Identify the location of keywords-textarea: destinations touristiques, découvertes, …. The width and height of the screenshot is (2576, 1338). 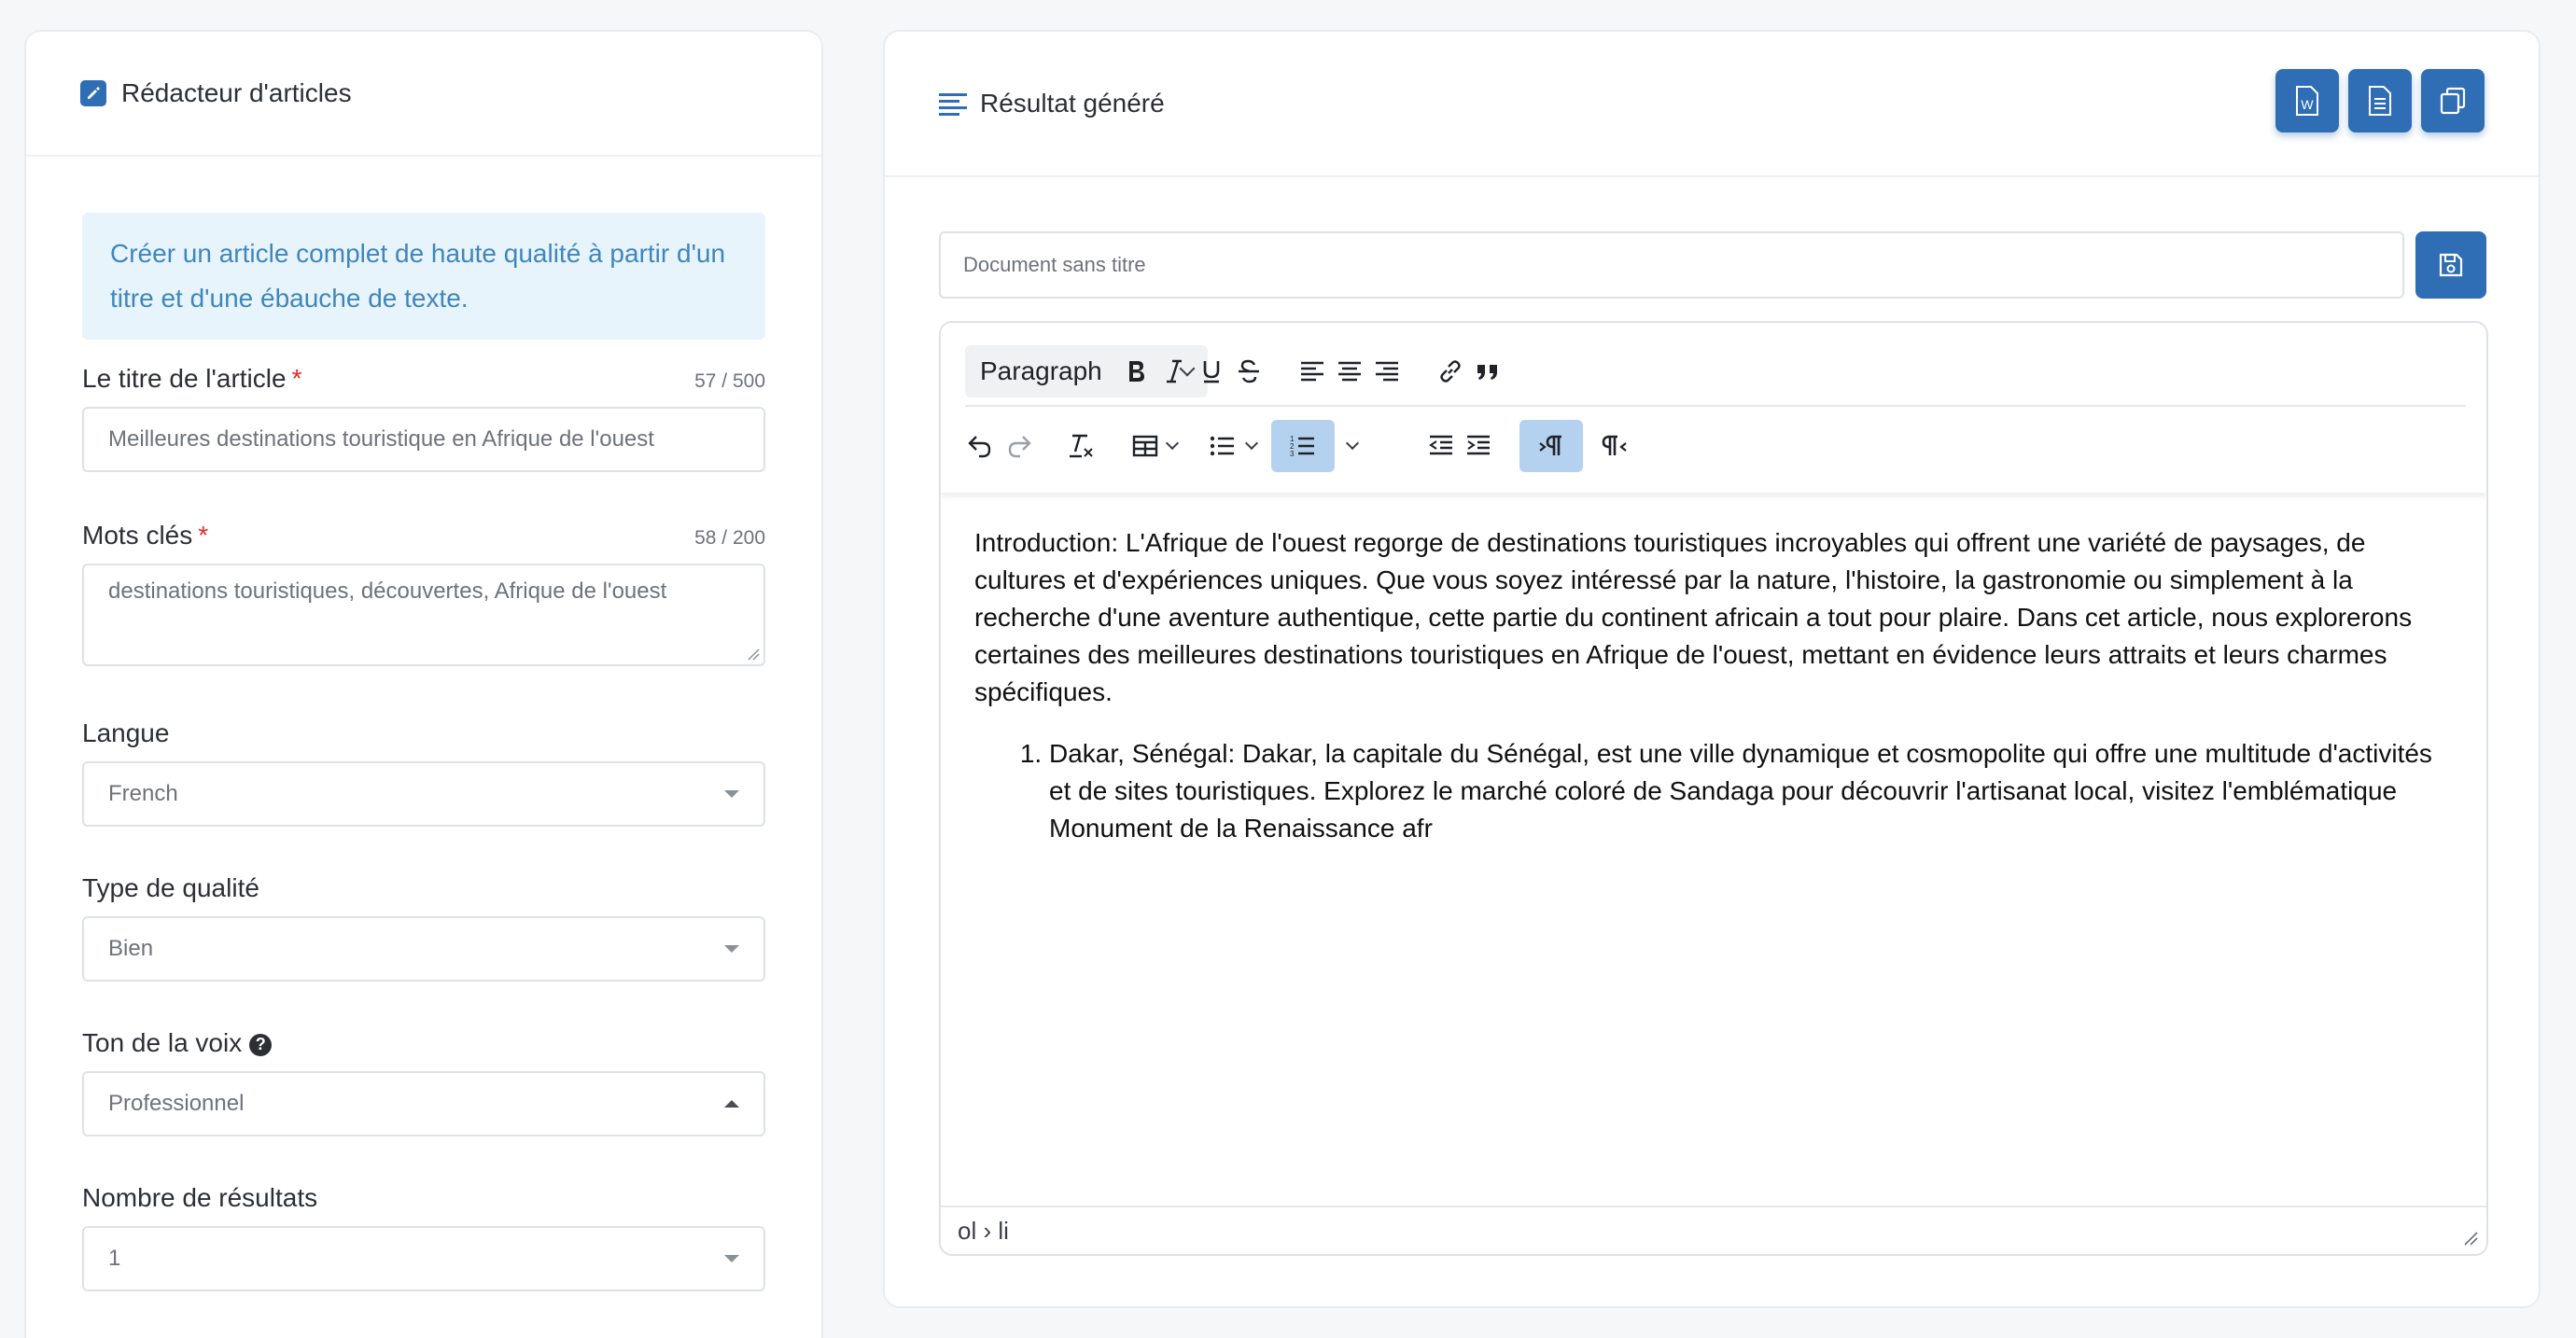
(423, 615).